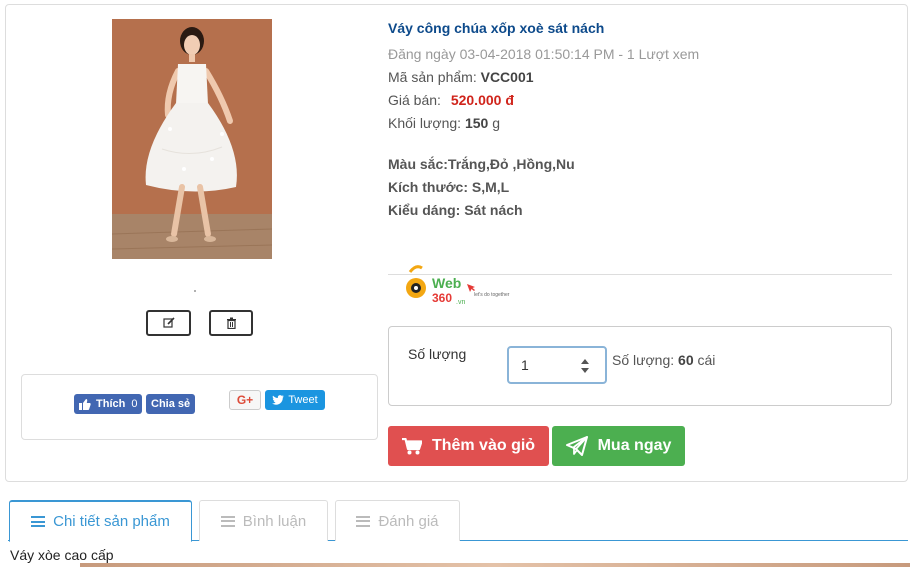 This screenshot has height=567, width=913. What do you see at coordinates (449, 187) in the screenshot?
I see `size-line: Kích thước: S,M,L` at bounding box center [449, 187].